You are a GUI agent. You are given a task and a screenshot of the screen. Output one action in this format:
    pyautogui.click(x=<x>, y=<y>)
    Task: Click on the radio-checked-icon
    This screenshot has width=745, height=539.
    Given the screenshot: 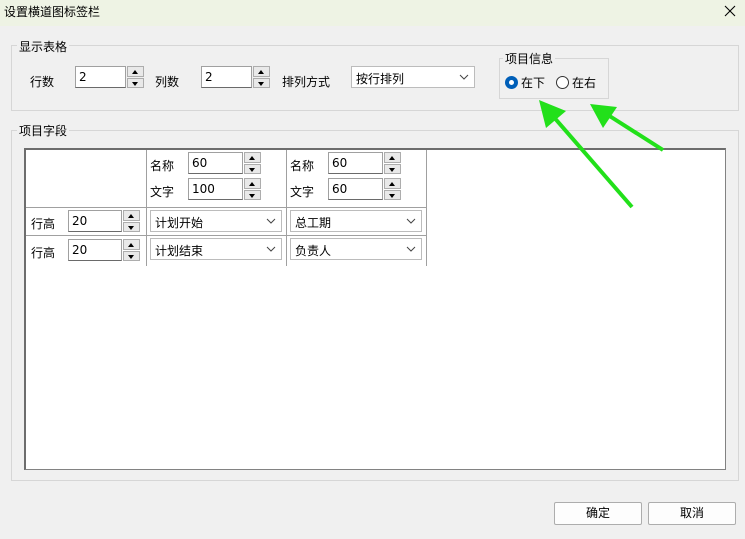 What is the action you would take?
    pyautogui.click(x=511, y=82)
    